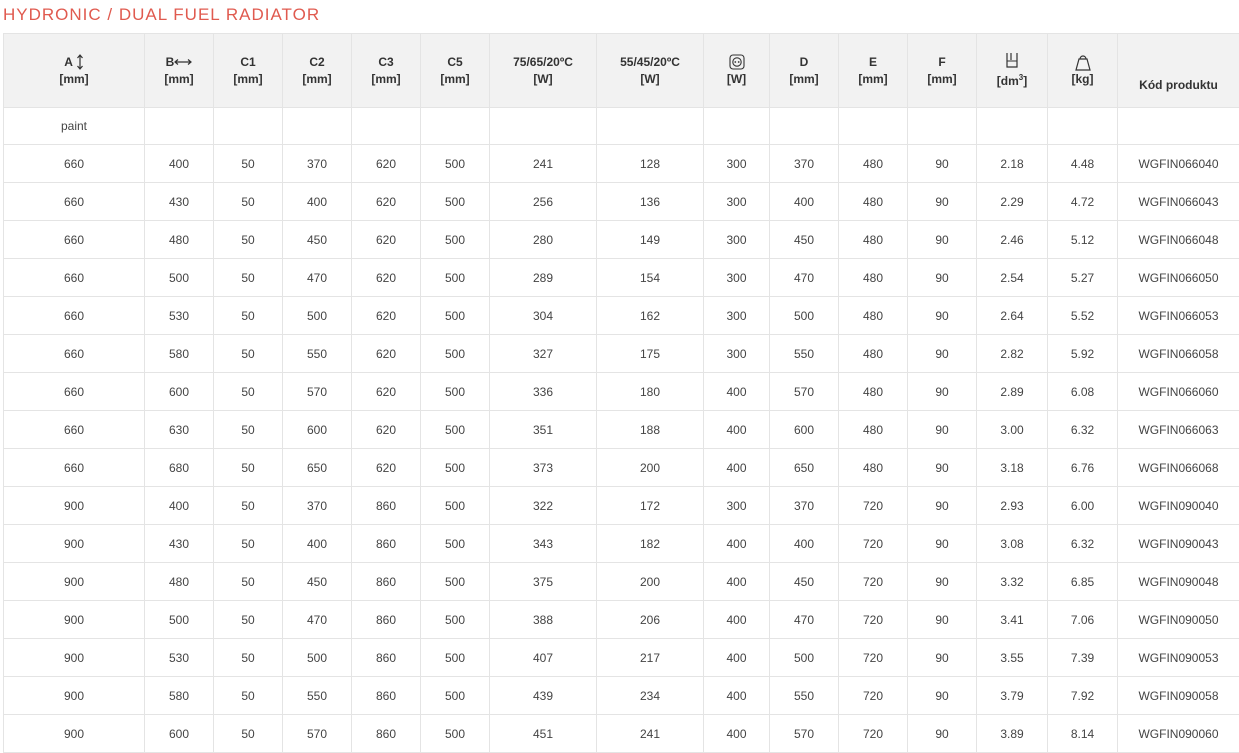 The height and width of the screenshot is (753, 1239). Describe the element at coordinates (1178, 620) in the screenshot. I see `cell-code: WGFIN090050` at that location.